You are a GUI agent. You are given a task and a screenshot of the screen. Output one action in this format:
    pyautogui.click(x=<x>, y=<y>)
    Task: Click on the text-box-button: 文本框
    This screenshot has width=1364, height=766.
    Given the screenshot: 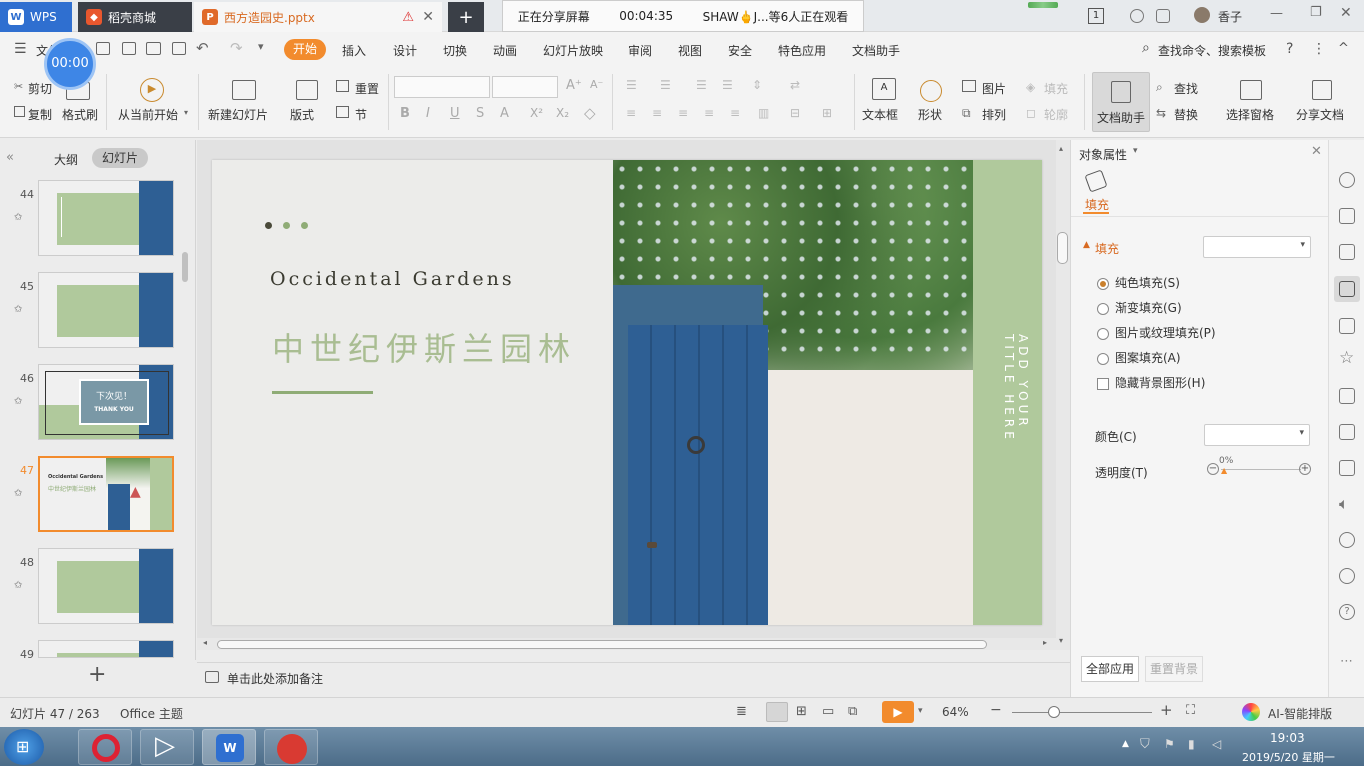 What is the action you would take?
    pyautogui.click(x=880, y=114)
    